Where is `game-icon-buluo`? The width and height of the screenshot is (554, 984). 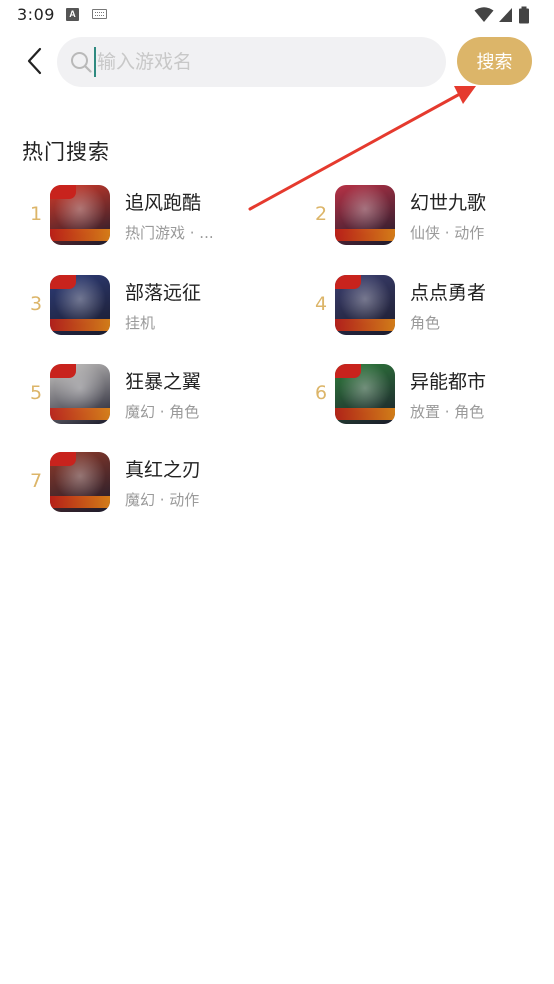
game-icon-buluo is located at coordinates (80, 305).